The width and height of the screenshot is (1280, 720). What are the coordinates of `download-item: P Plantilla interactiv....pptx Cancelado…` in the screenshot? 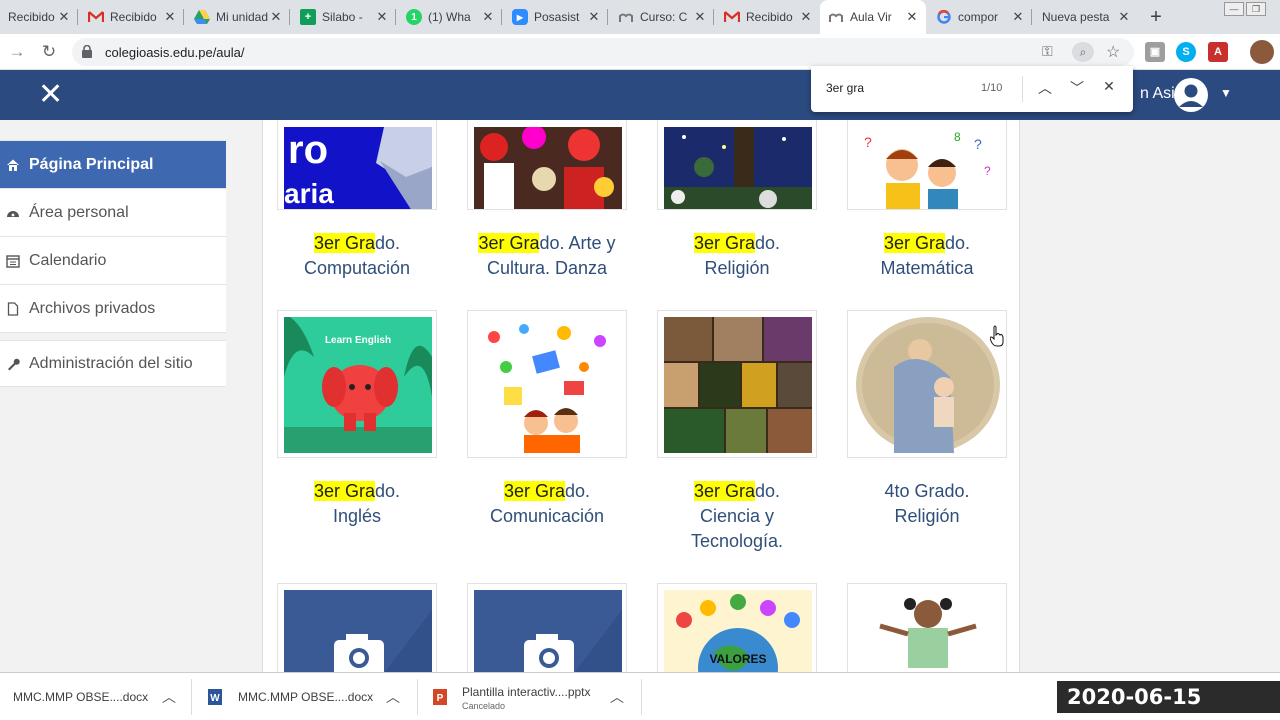 It's located at (531, 696).